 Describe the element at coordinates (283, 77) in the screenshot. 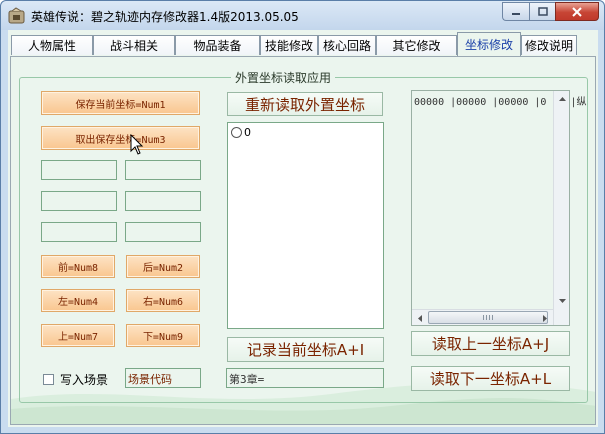

I see `group-title: 外置坐标读取应用` at that location.